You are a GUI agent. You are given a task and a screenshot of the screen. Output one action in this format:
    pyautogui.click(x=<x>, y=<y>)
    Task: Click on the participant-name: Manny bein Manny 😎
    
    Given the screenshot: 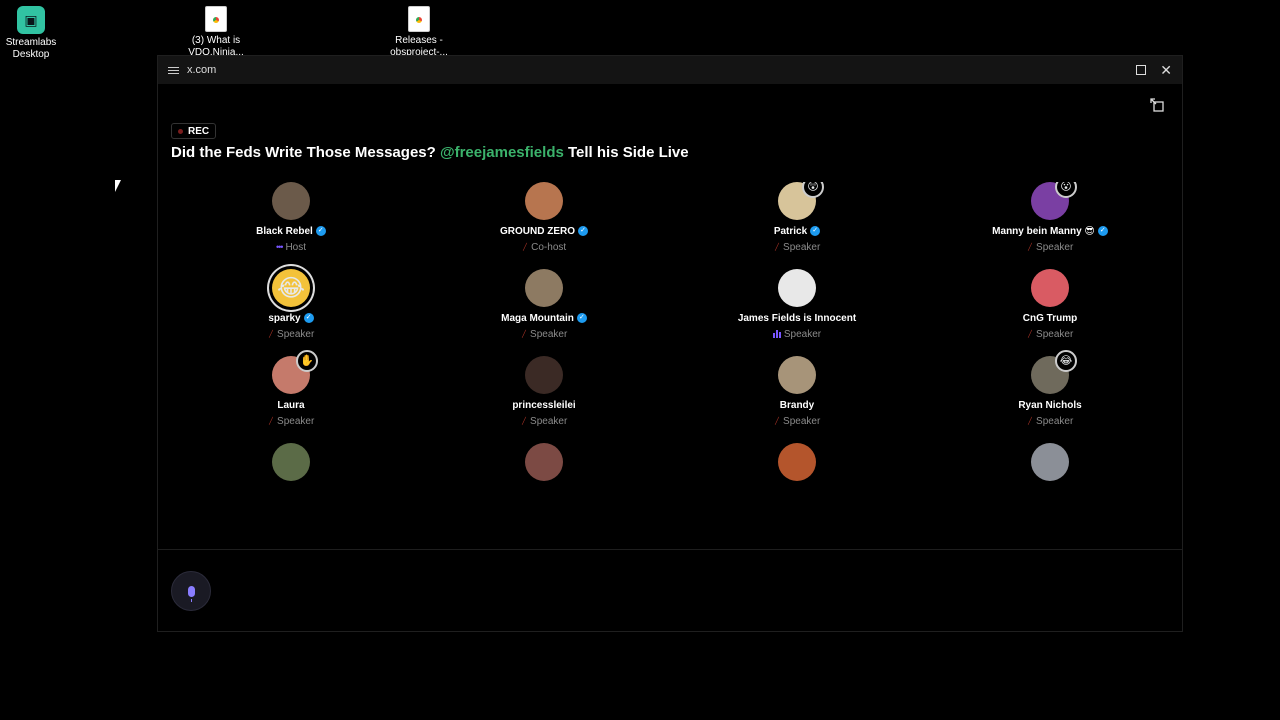 What is the action you would take?
    pyautogui.click(x=1043, y=231)
    